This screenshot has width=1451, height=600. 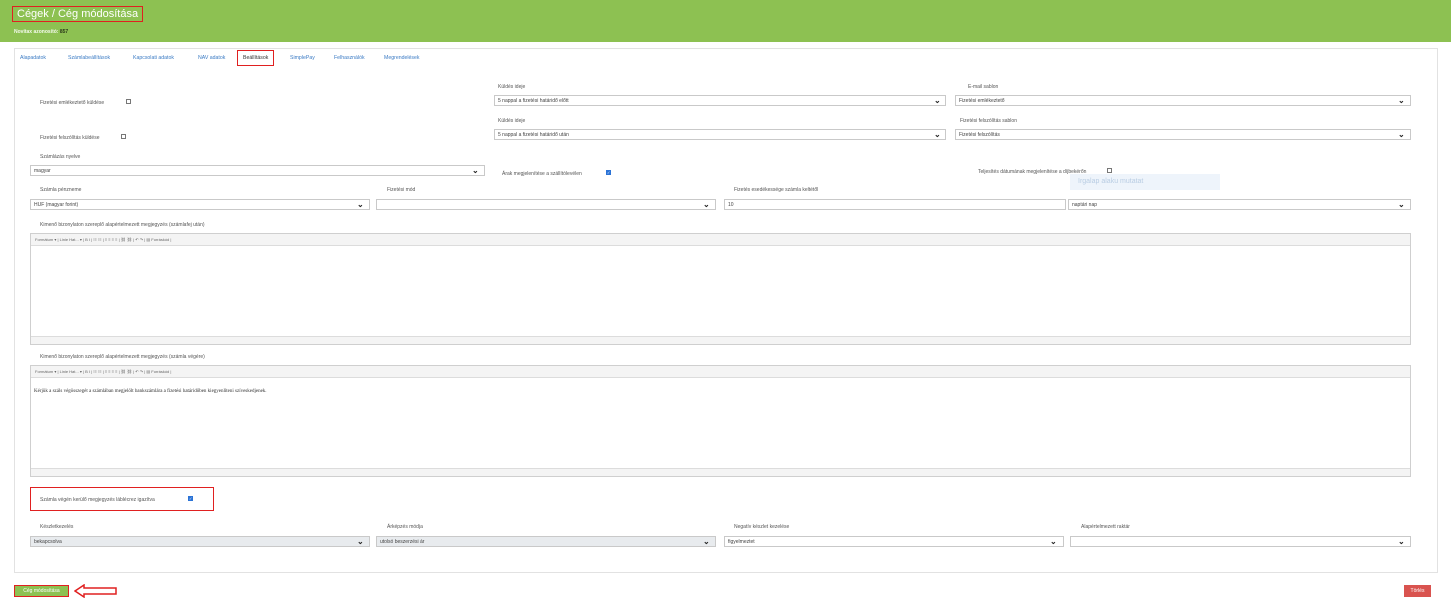 I want to click on company-id-label: Novitax azonosító:, so click(x=36, y=32).